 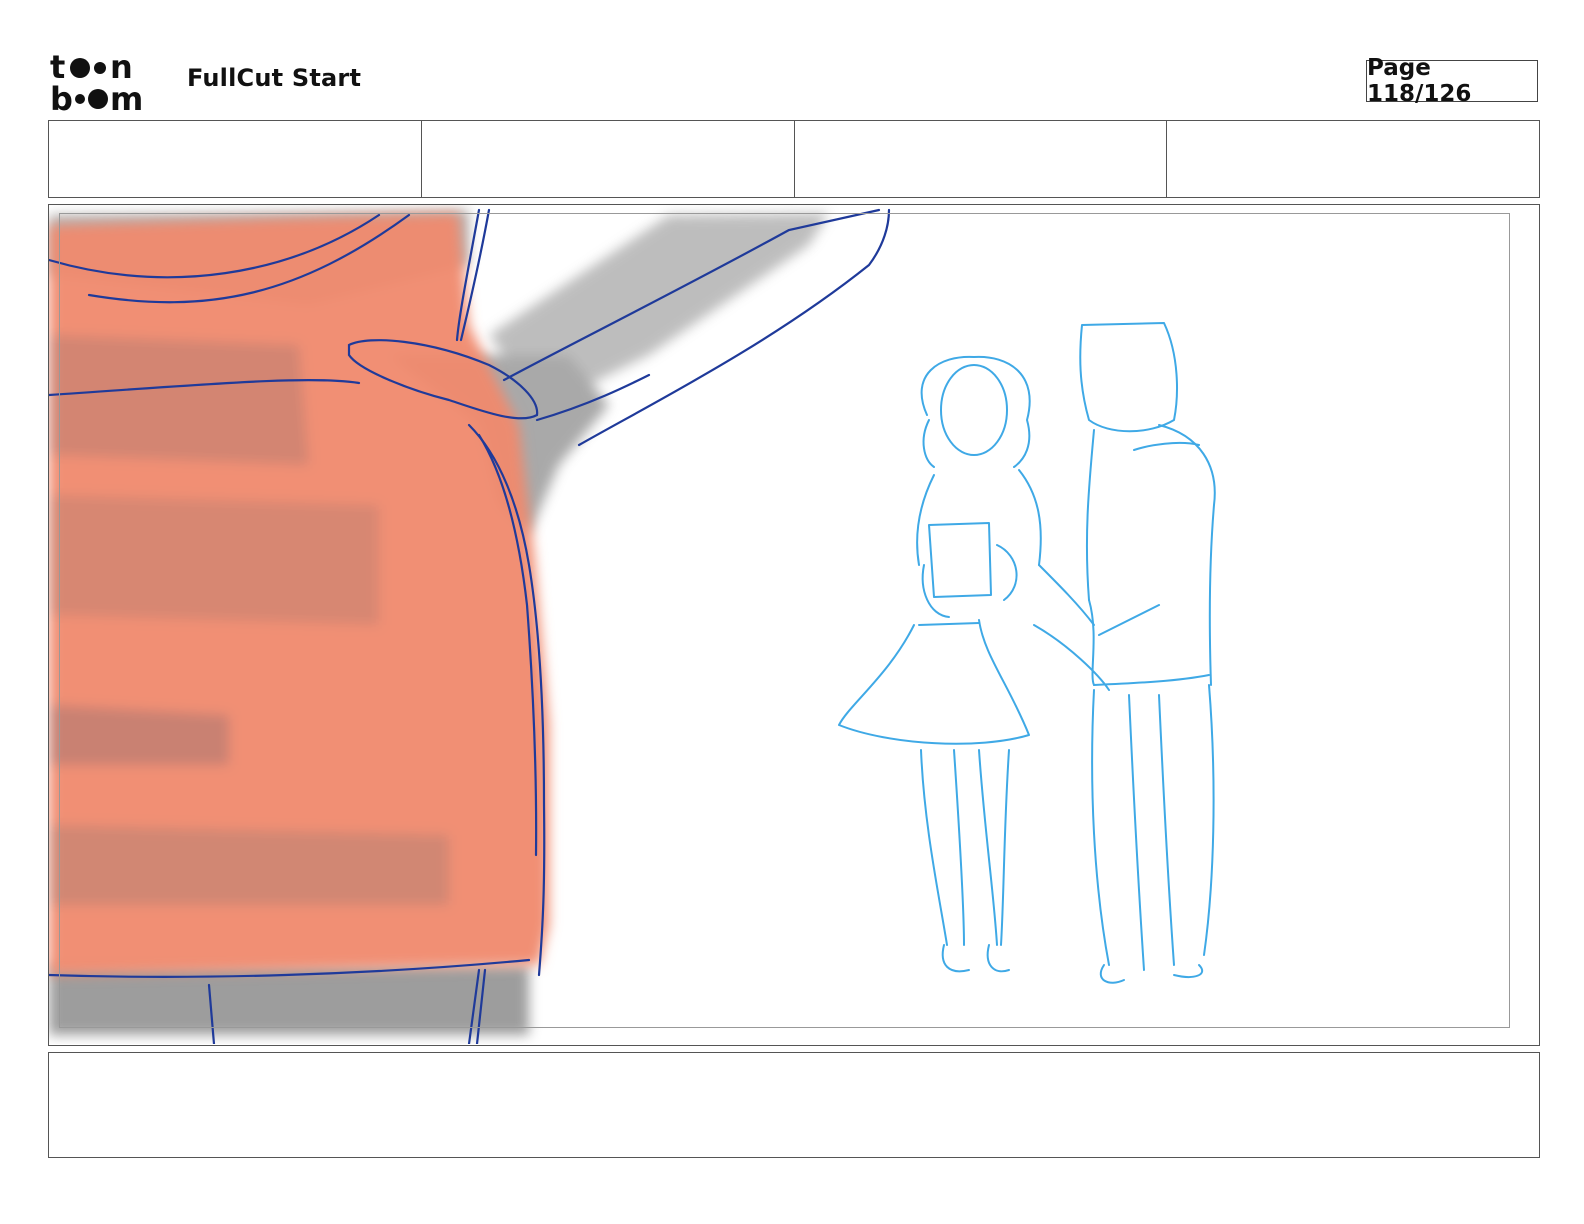 I want to click on svg-text: m, so click(x=126, y=97).